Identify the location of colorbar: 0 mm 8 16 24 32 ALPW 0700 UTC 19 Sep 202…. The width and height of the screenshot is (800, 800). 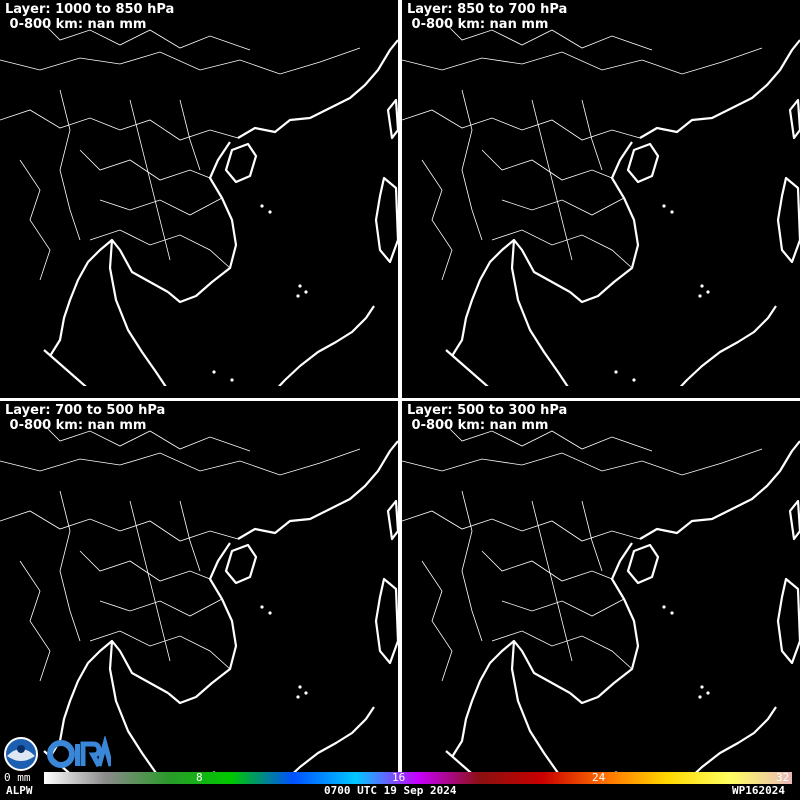
(400, 786).